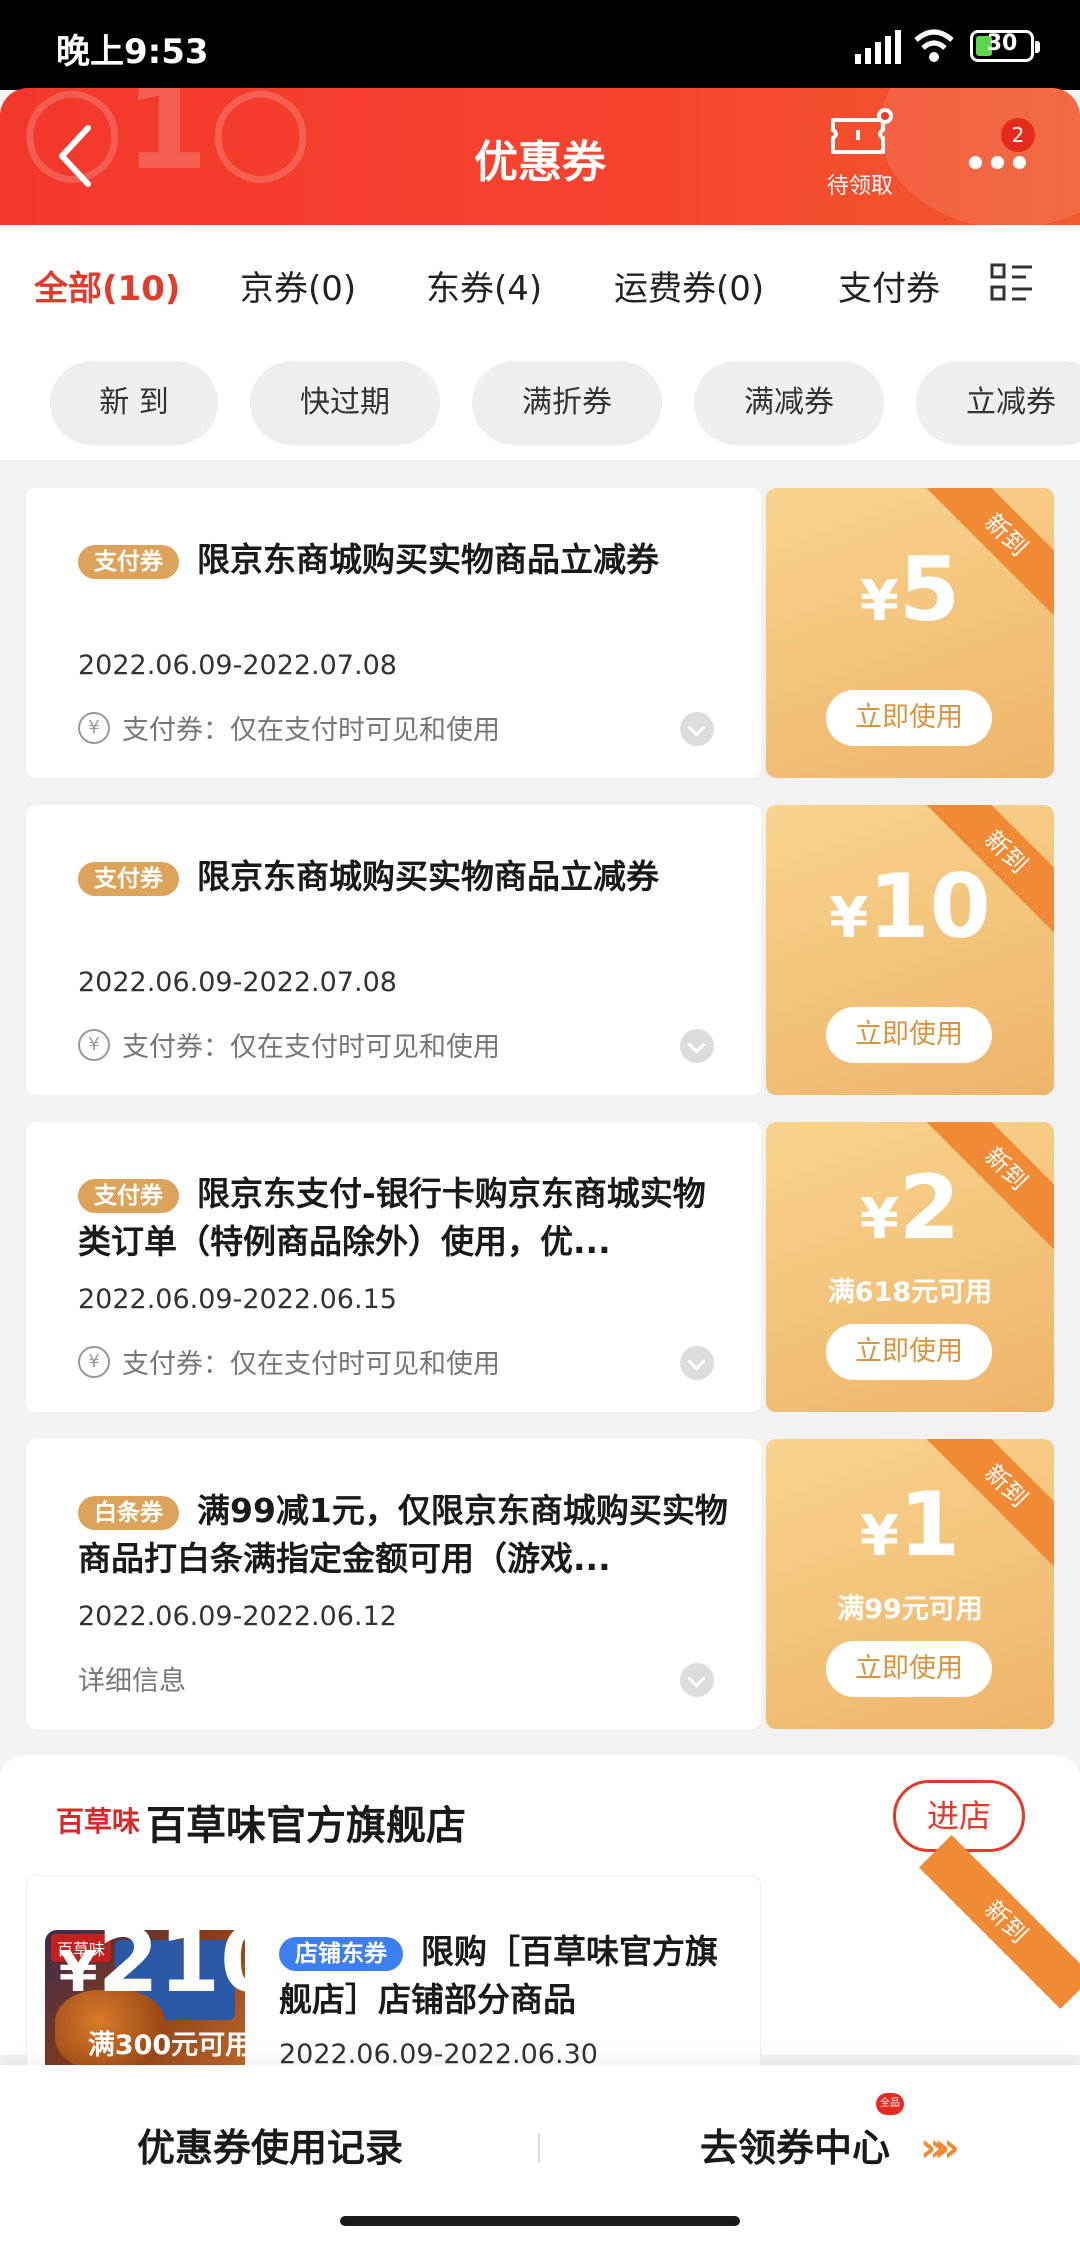 The width and height of the screenshot is (1080, 2248). Describe the element at coordinates (959, 1816) in the screenshot. I see `enter-store-button: 进店` at that location.